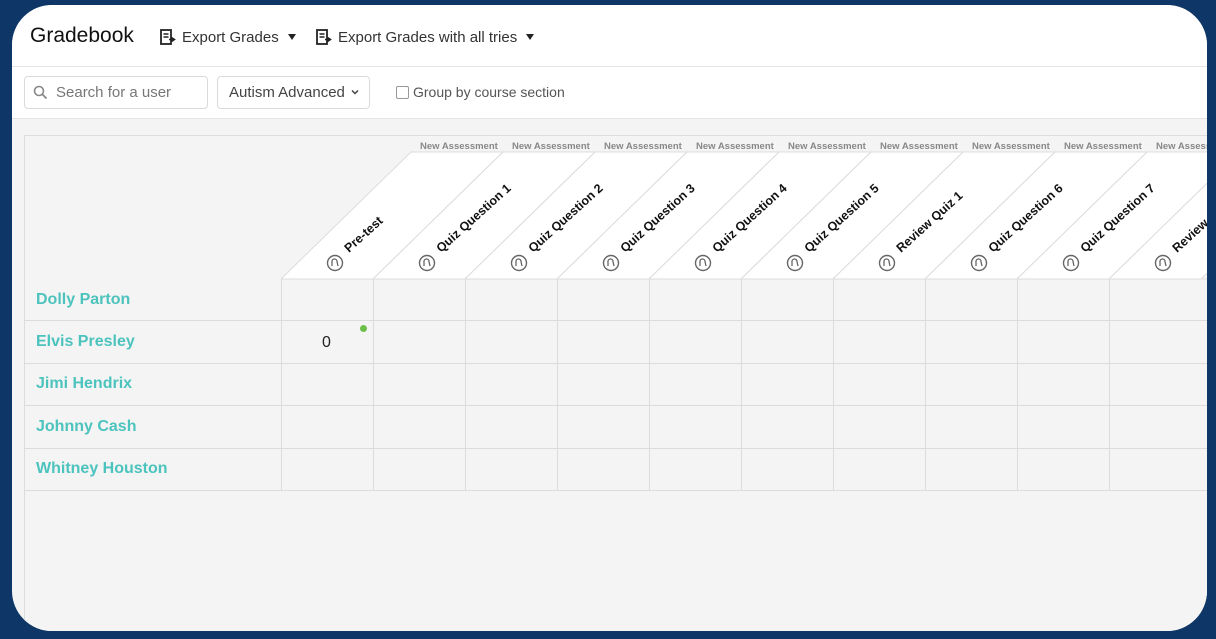  Describe the element at coordinates (489, 92) in the screenshot. I see `group-by-label: Group by course section` at that location.